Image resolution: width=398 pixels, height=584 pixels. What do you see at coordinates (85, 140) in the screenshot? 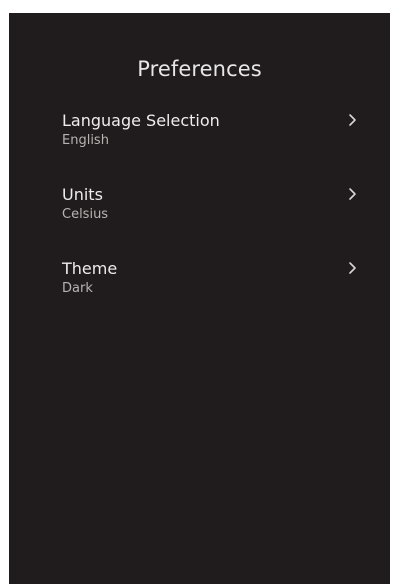
I see `setting-value: English` at bounding box center [85, 140].